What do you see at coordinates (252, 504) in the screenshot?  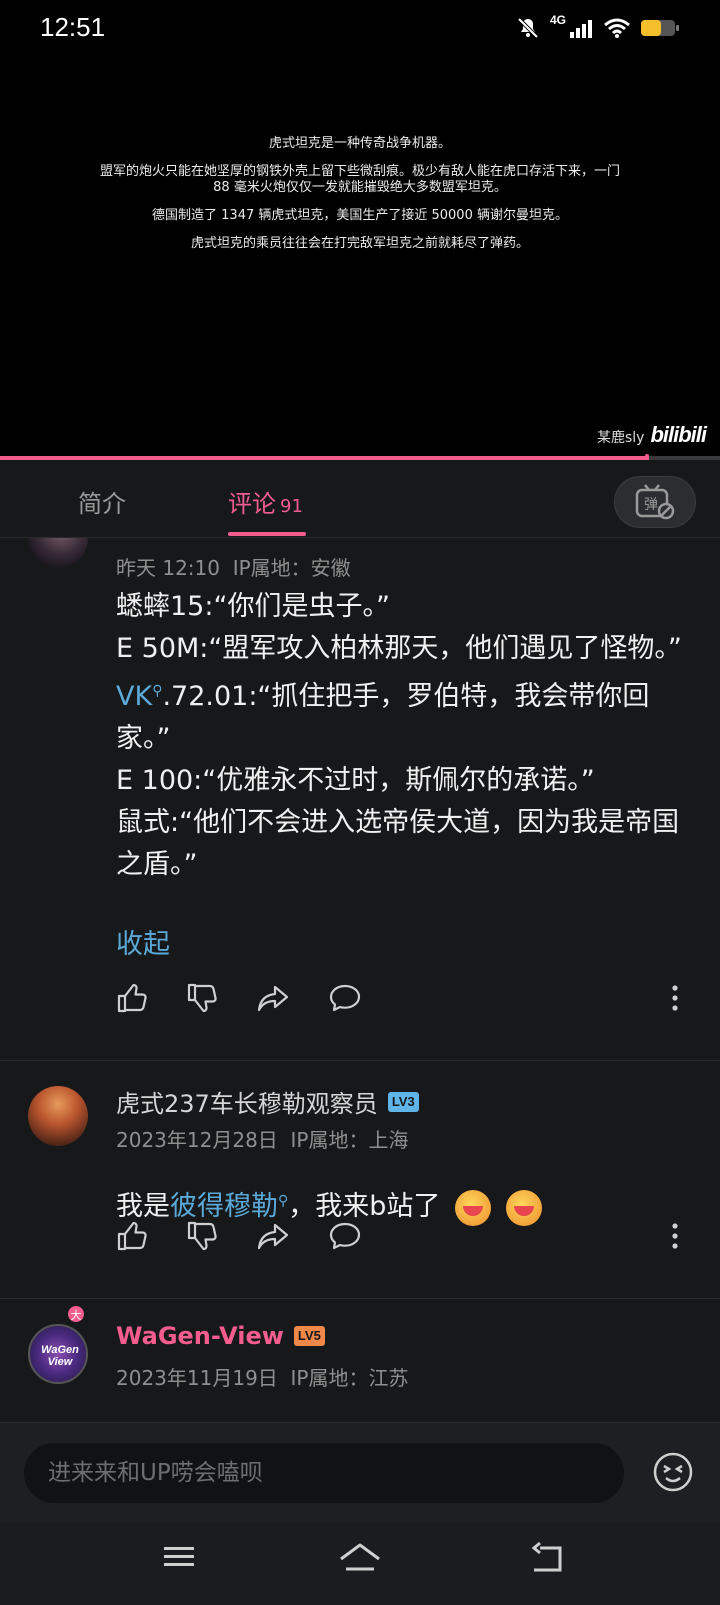 I see `tab-comments-label: 评论` at bounding box center [252, 504].